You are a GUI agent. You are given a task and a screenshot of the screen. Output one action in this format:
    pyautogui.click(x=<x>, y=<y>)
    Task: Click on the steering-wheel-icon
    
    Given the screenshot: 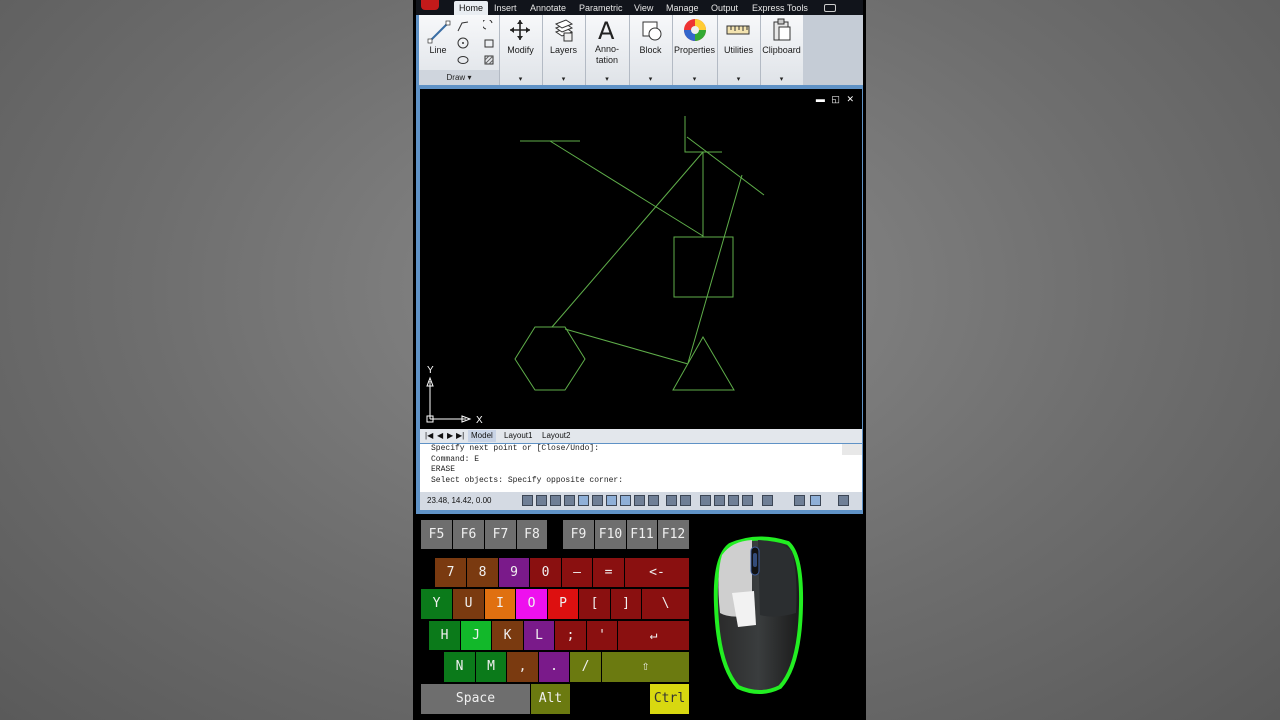 What is the action you would take?
    pyautogui.click(x=733, y=500)
    